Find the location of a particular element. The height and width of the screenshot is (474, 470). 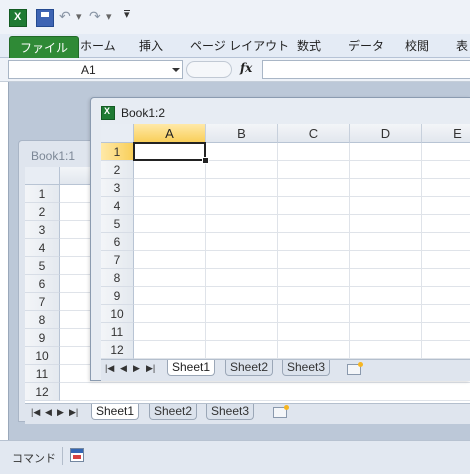

tab-data: データ is located at coordinates (366, 46).